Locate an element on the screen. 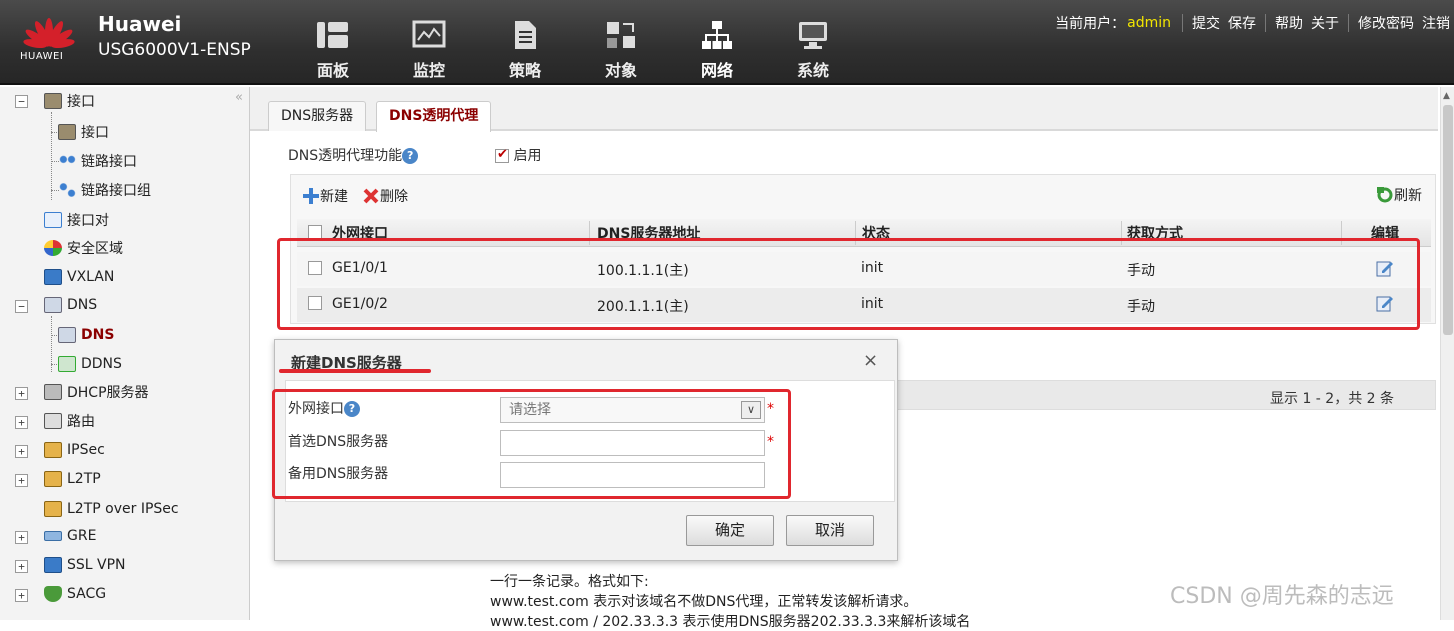  tree-item-l2tp: L2TP is located at coordinates (72, 479).